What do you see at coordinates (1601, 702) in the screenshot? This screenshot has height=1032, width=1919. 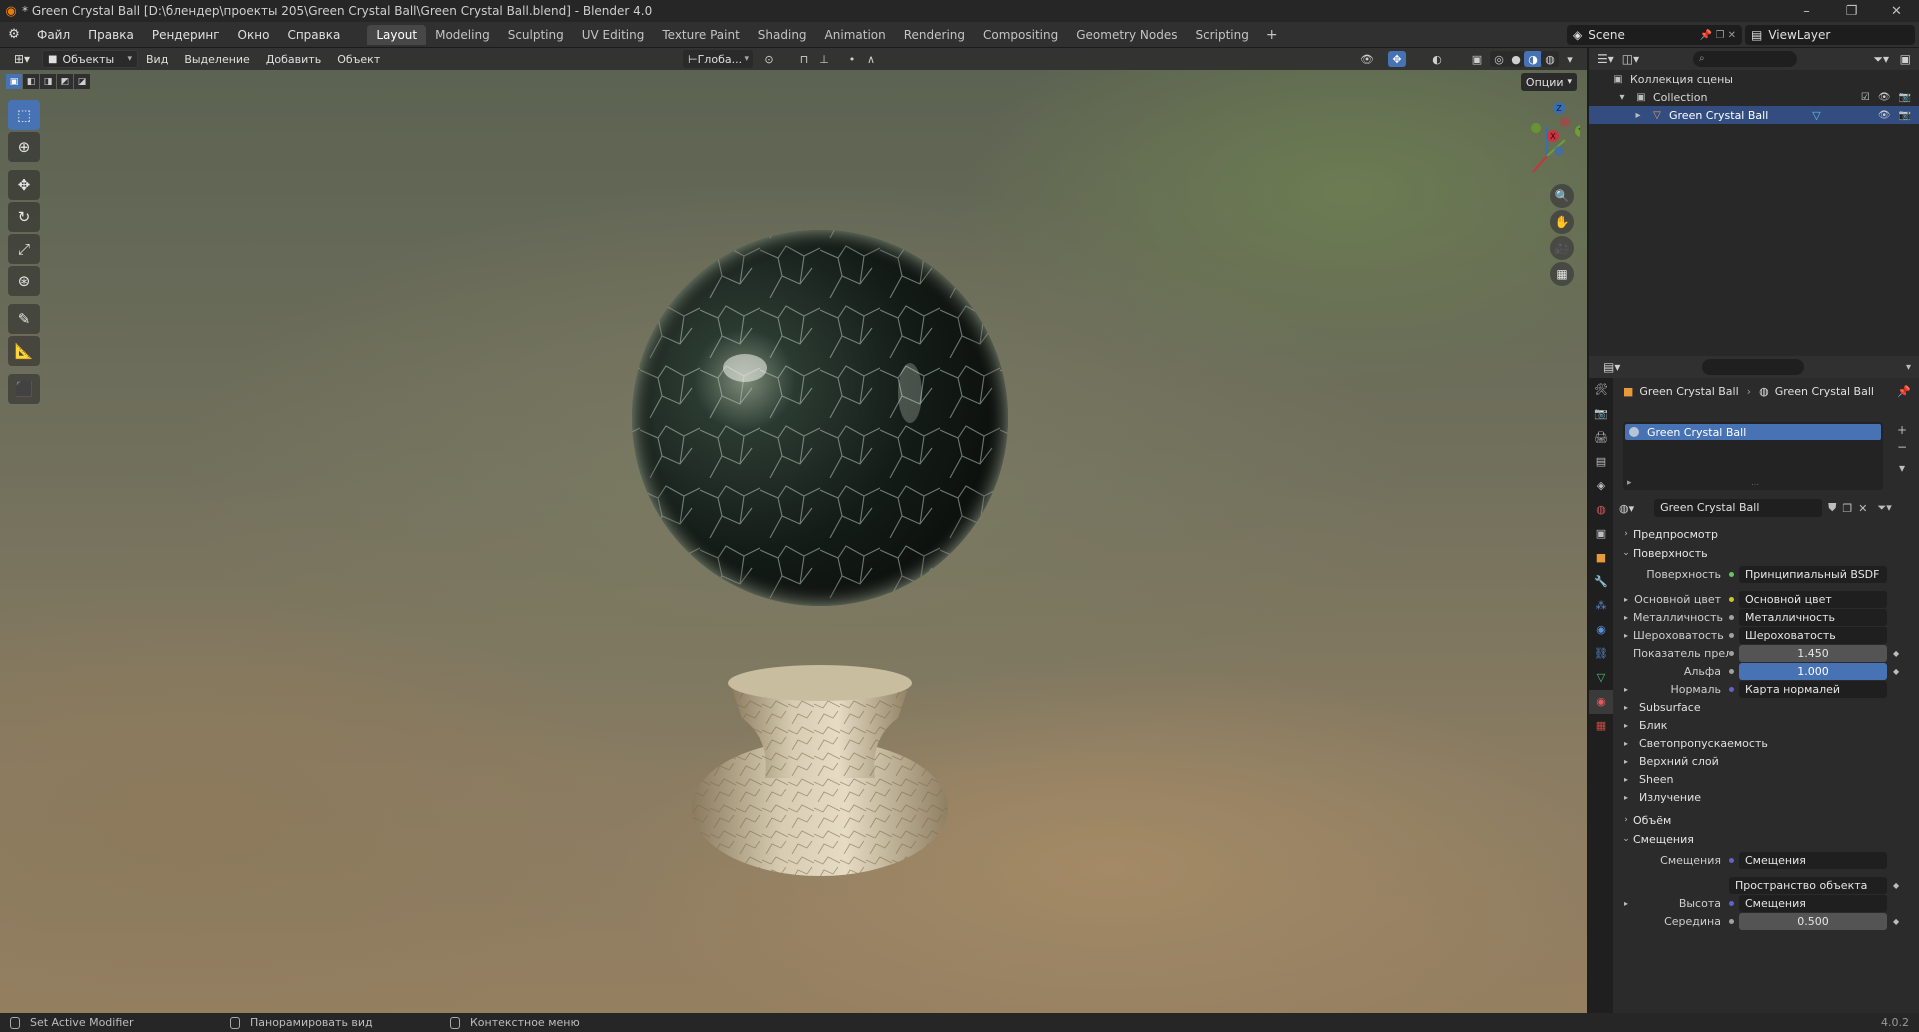 I see `material-tab-icon: ◉` at bounding box center [1601, 702].